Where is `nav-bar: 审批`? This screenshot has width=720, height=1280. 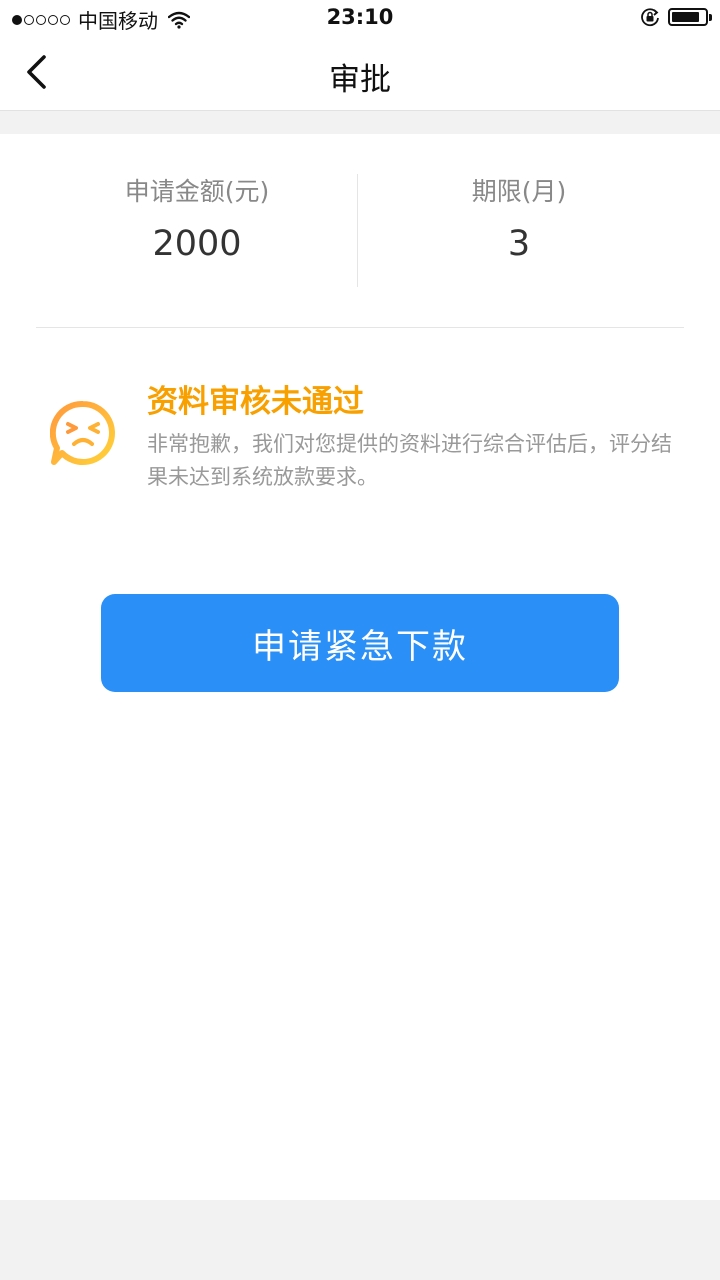
nav-bar: 审批 is located at coordinates (360, 73).